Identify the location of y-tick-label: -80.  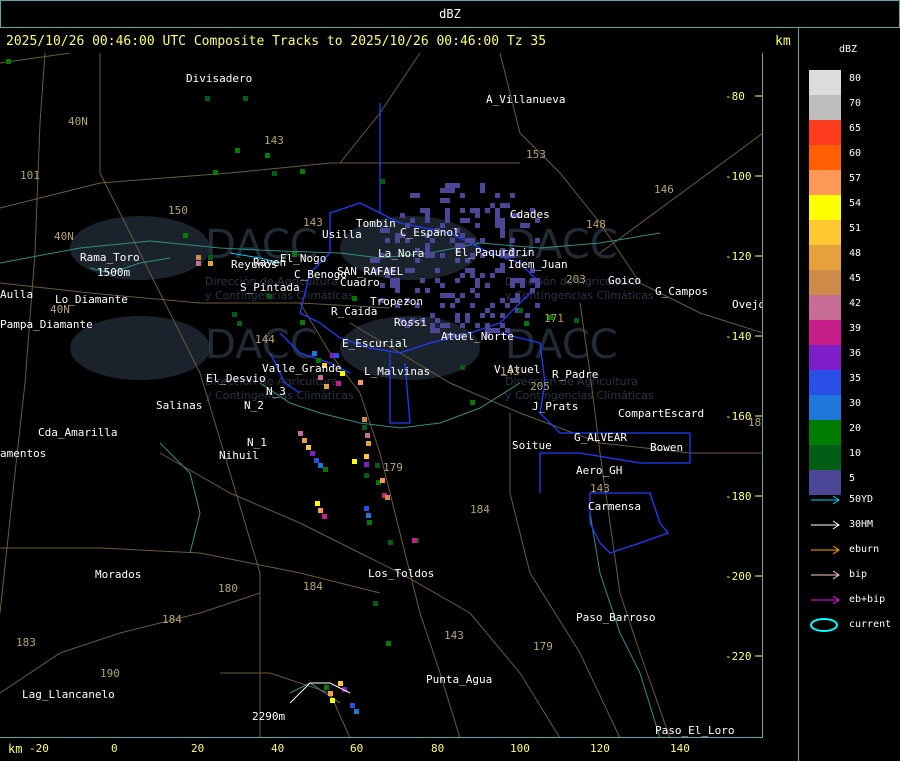
(735, 96).